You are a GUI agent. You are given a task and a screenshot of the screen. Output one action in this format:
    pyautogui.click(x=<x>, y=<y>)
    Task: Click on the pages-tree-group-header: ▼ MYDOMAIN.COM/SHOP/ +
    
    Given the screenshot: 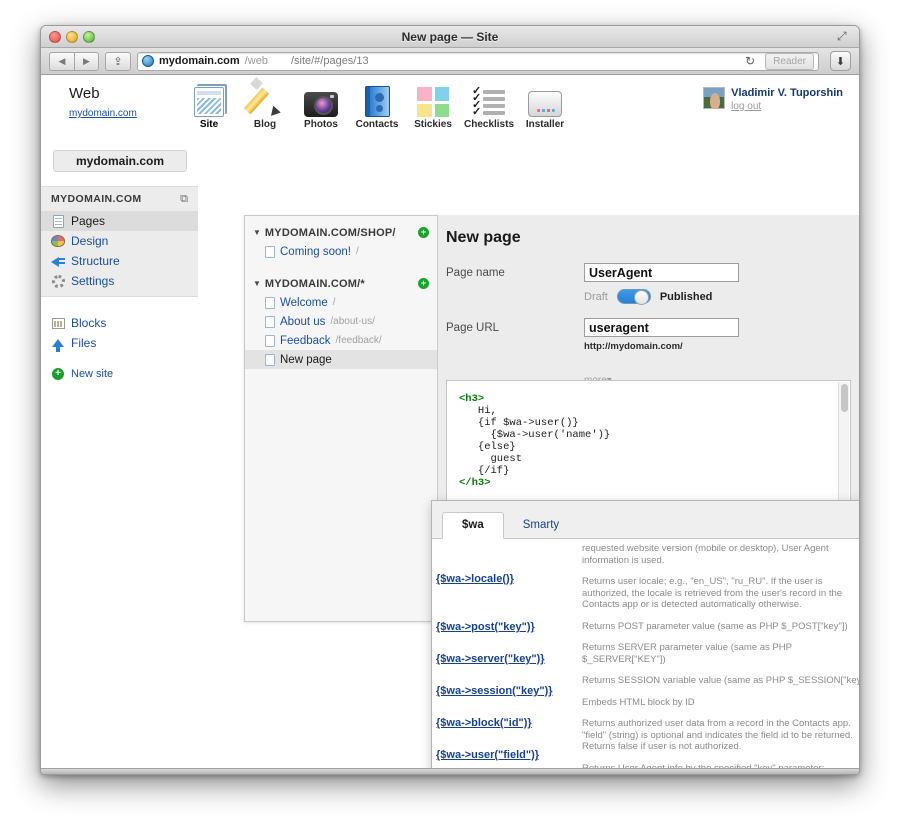 What is the action you would take?
    pyautogui.click(x=341, y=232)
    